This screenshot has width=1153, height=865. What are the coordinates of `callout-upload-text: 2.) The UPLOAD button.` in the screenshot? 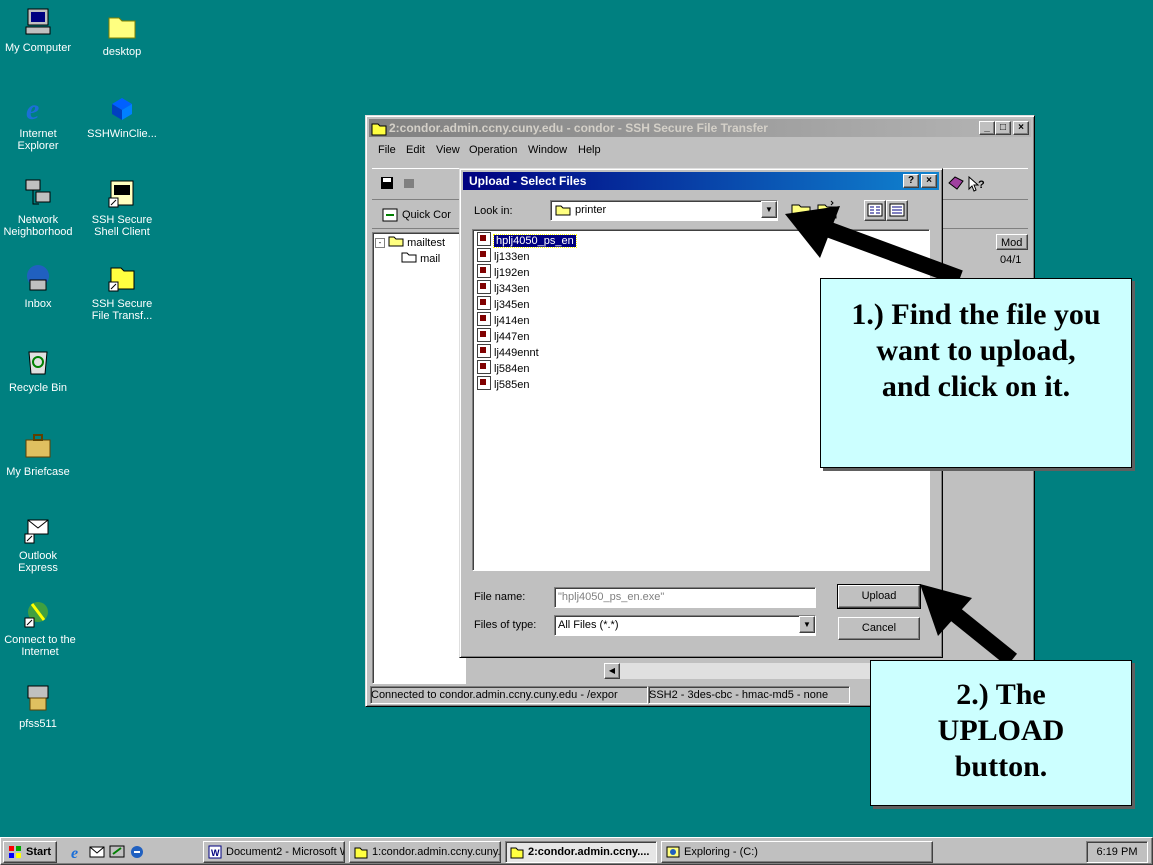 It's located at (1001, 730).